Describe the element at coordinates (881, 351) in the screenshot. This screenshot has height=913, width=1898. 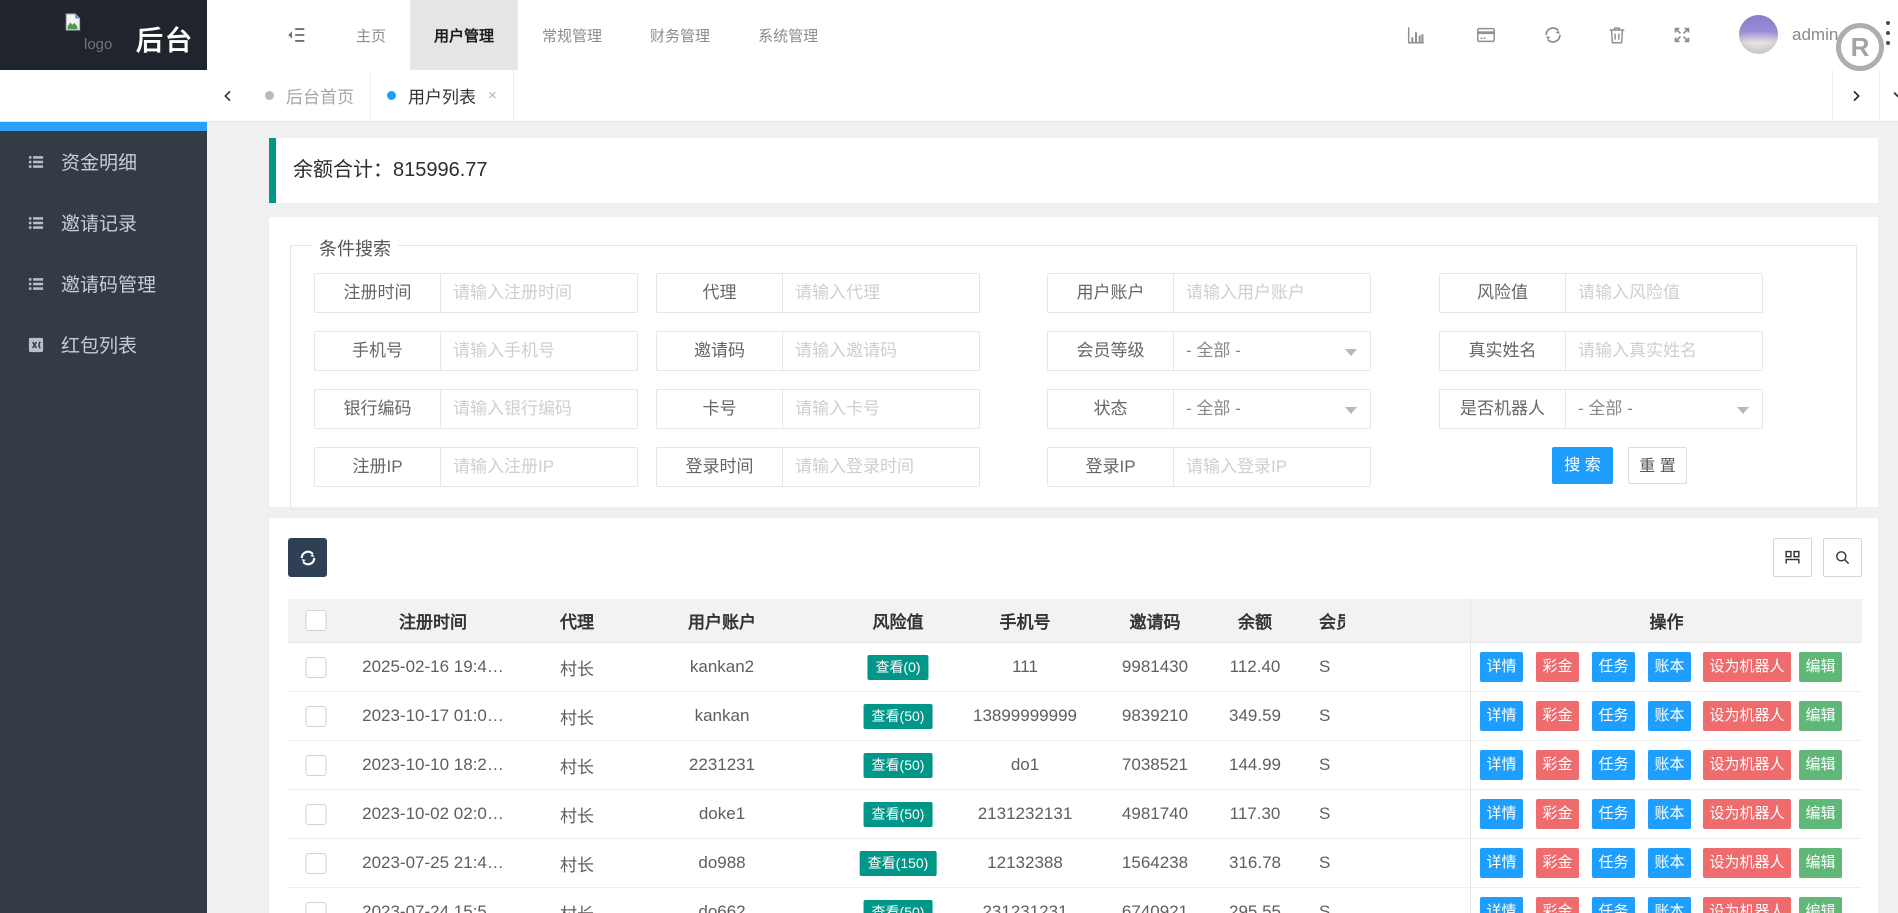
I see `field-input: 请输入邀请码` at that location.